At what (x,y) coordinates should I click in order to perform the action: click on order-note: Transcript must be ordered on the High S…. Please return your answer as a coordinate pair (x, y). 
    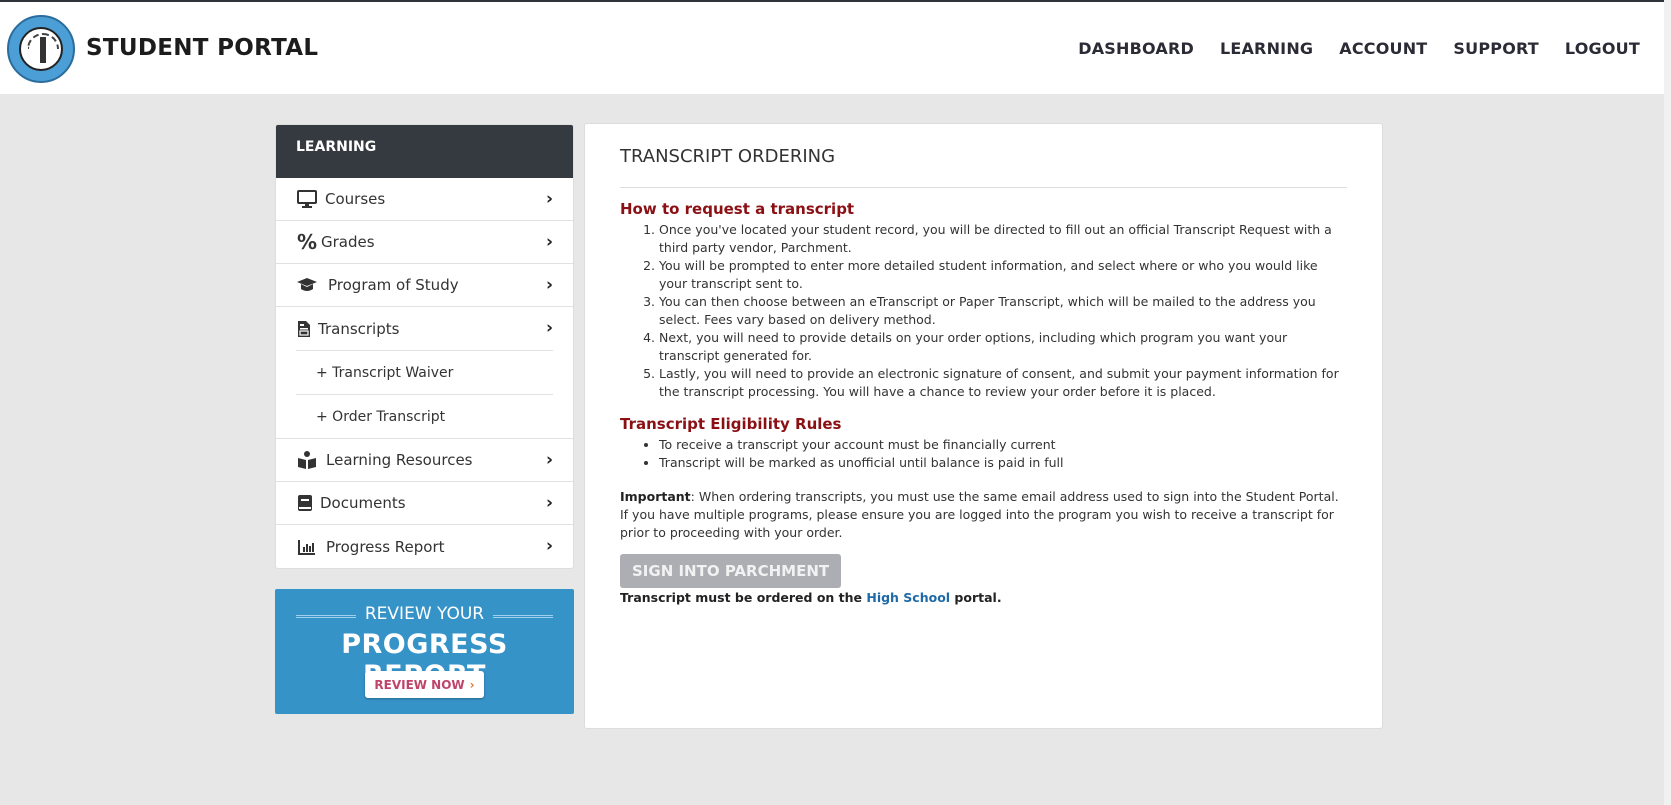
    Looking at the image, I should click on (983, 597).